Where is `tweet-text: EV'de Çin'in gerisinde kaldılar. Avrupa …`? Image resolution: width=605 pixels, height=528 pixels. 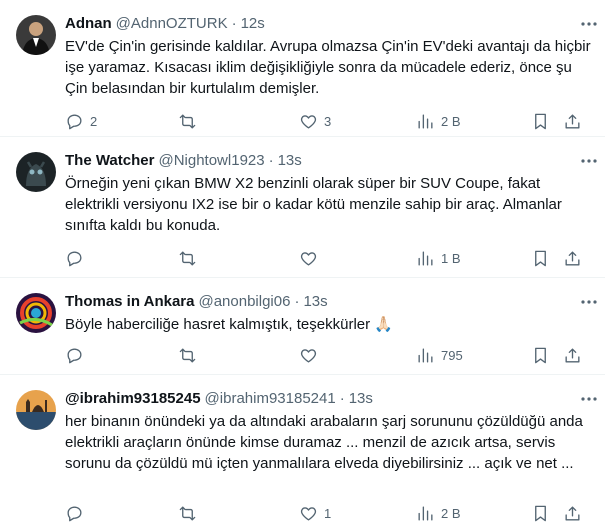 tweet-text: EV'de Çin'in gerisinde kaldılar. Avrupa … is located at coordinates (328, 67).